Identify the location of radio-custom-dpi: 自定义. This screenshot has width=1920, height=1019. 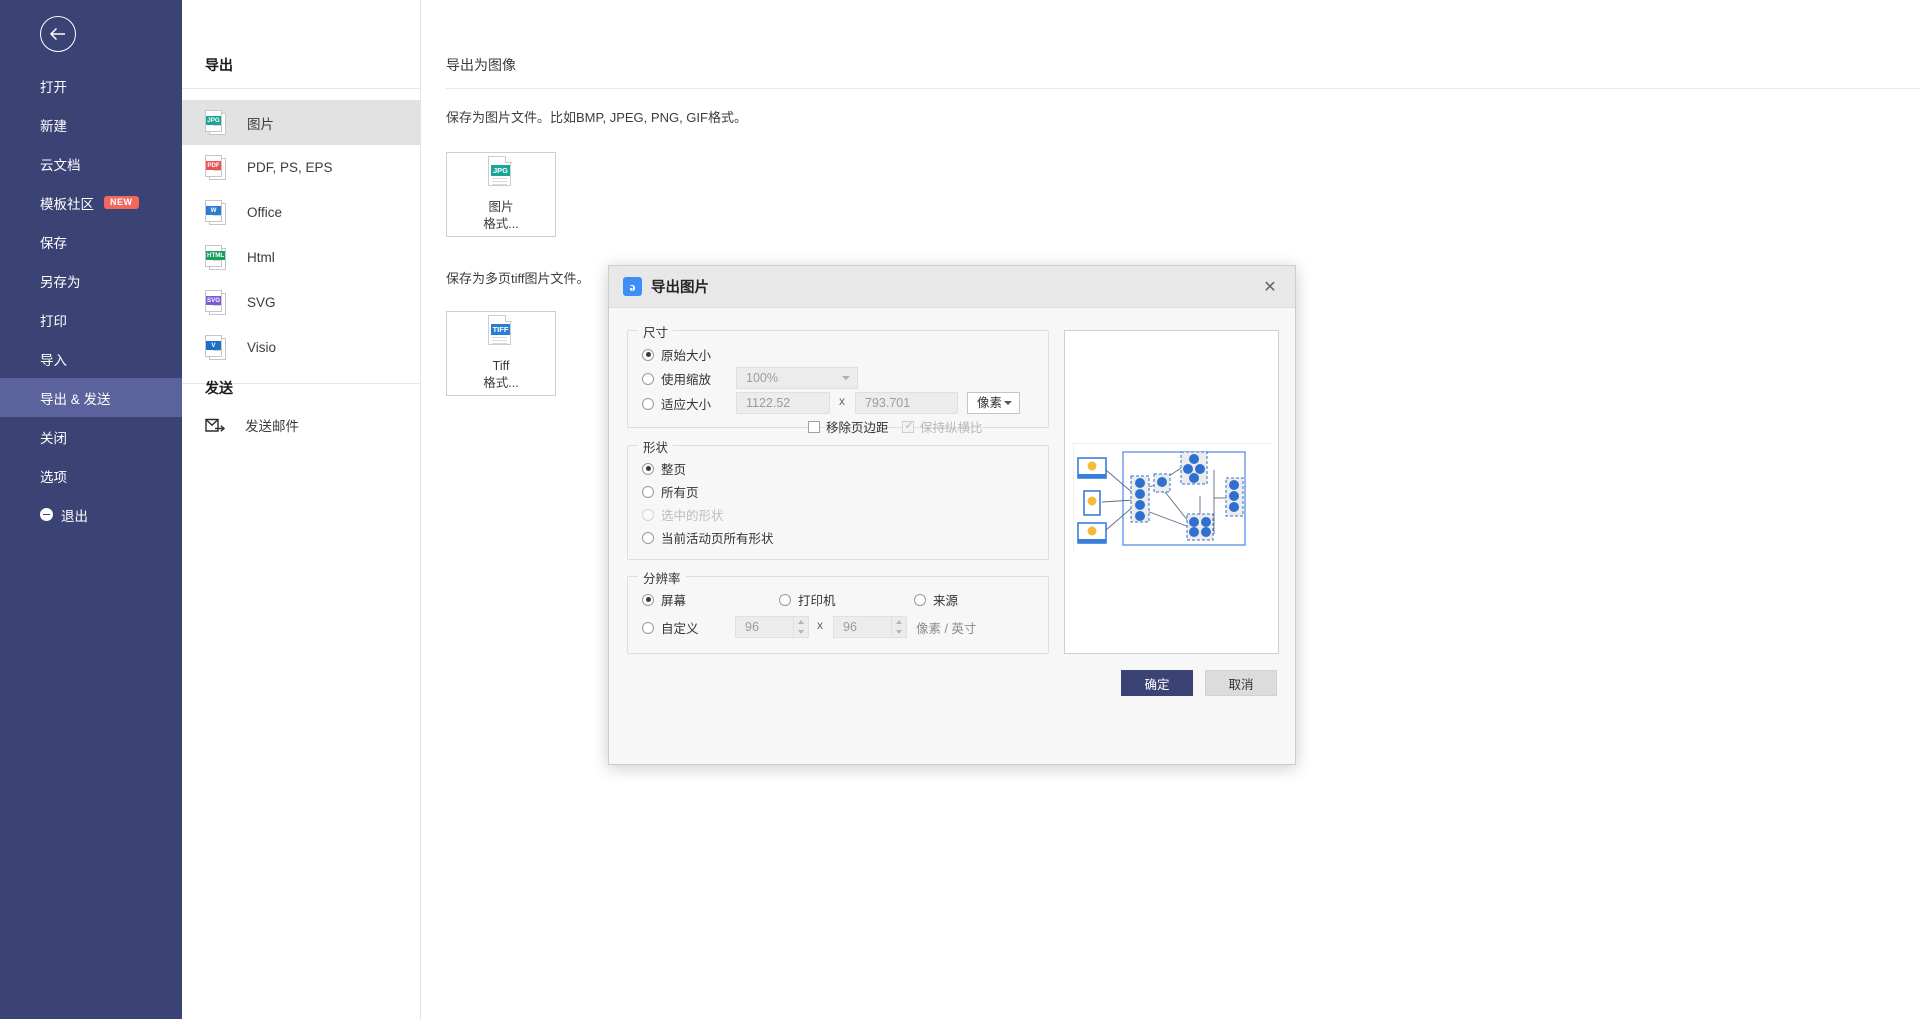
(670, 627).